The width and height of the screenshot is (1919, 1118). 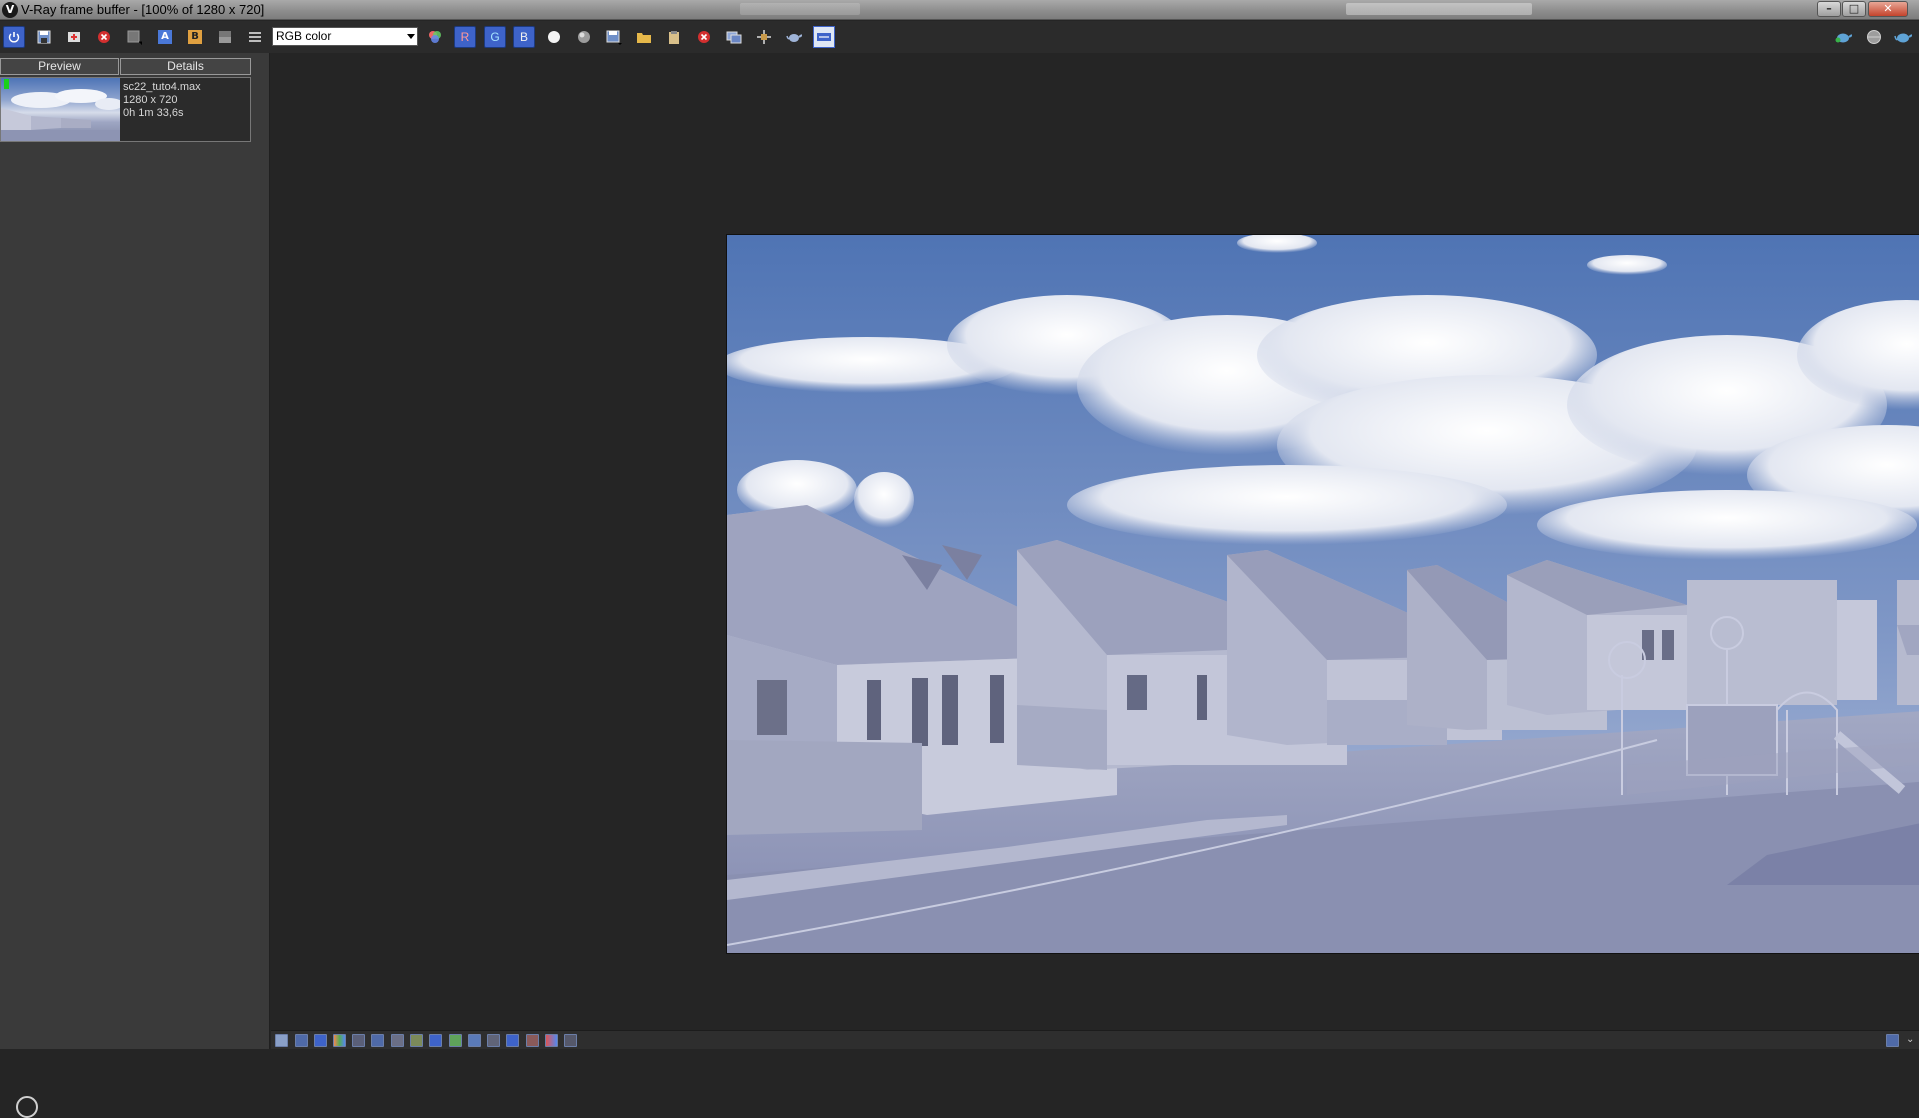 I want to click on region-render-button, so click(x=134, y=37).